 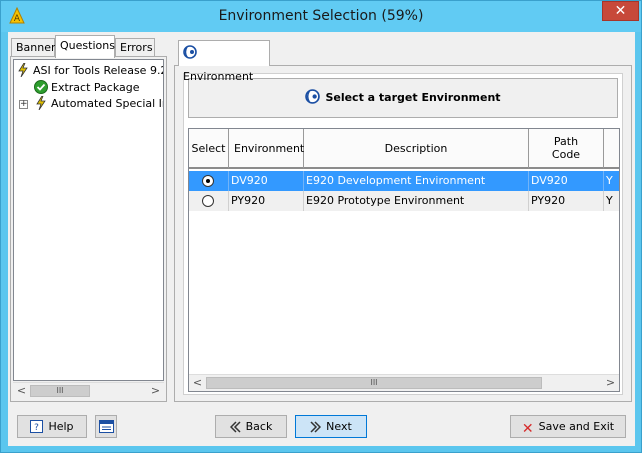 I want to click on row-radio-selected, so click(x=208, y=181).